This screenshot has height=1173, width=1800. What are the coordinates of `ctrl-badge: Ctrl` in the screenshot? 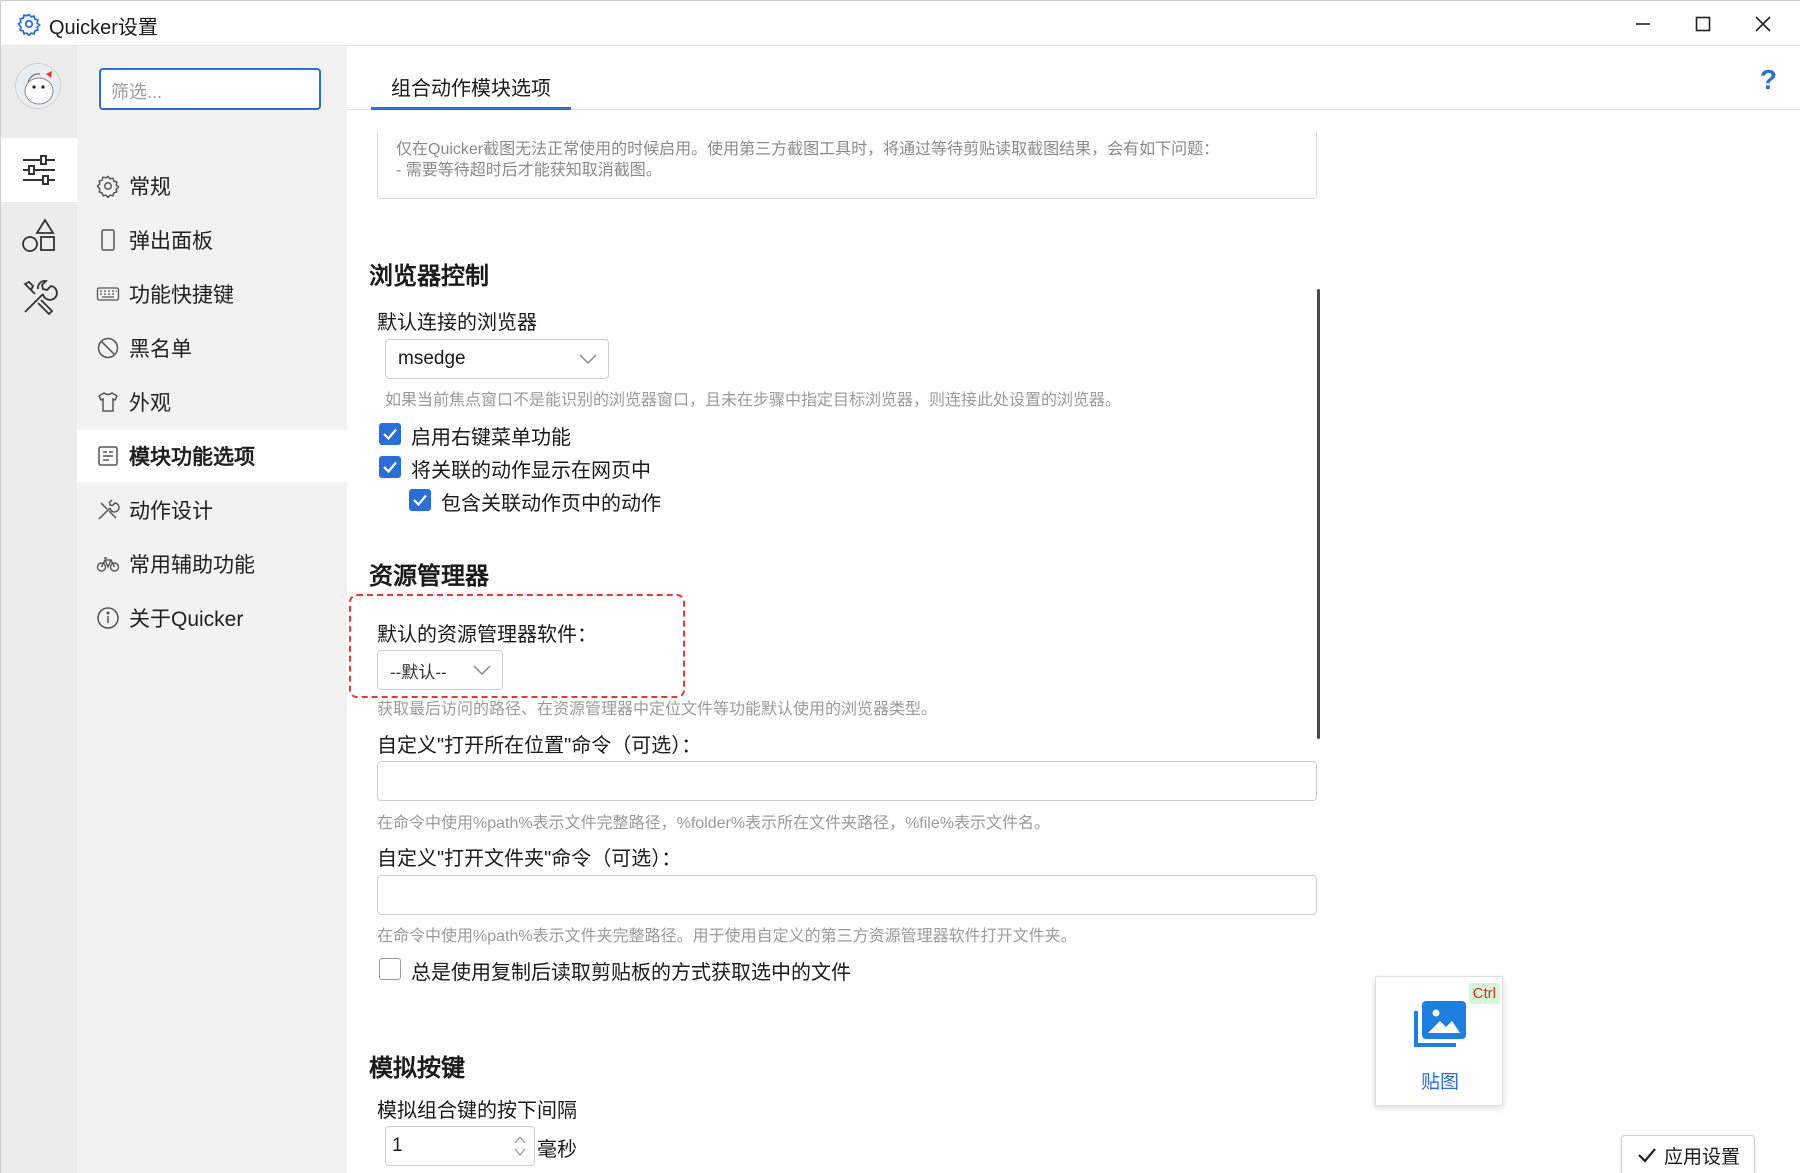 It's located at (1484, 993).